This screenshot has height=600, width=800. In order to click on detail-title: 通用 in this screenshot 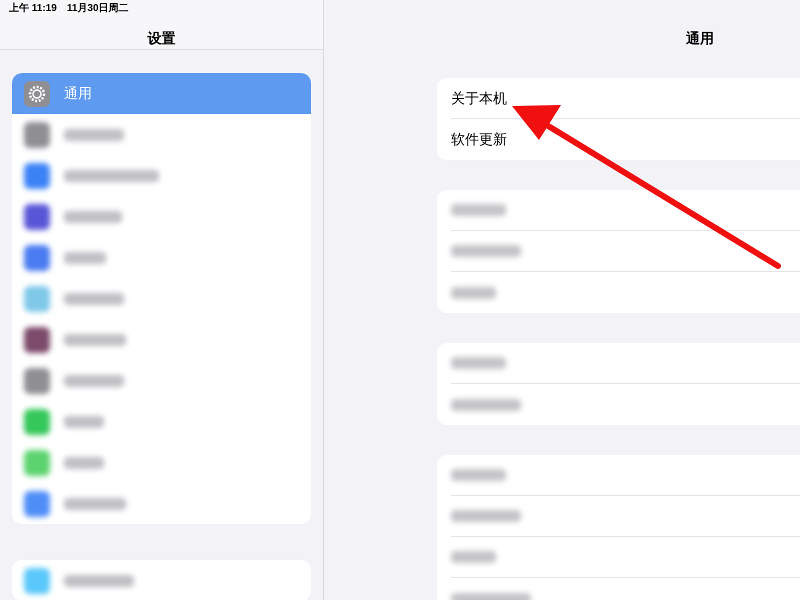, I will do `click(700, 38)`.